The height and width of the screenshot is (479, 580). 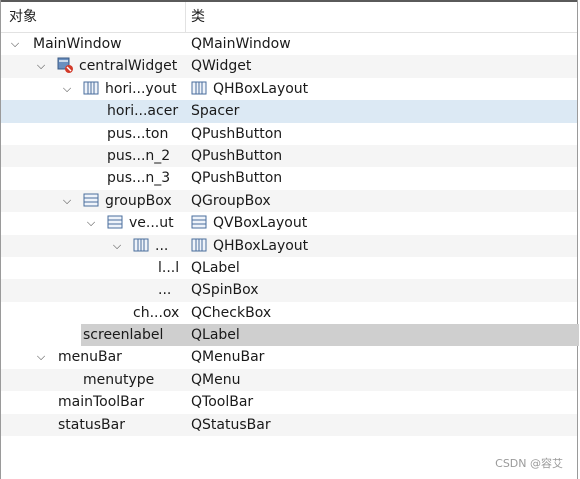 I want to click on tree-row-screenlabel: screenlabel QLabel, so click(x=290, y=335).